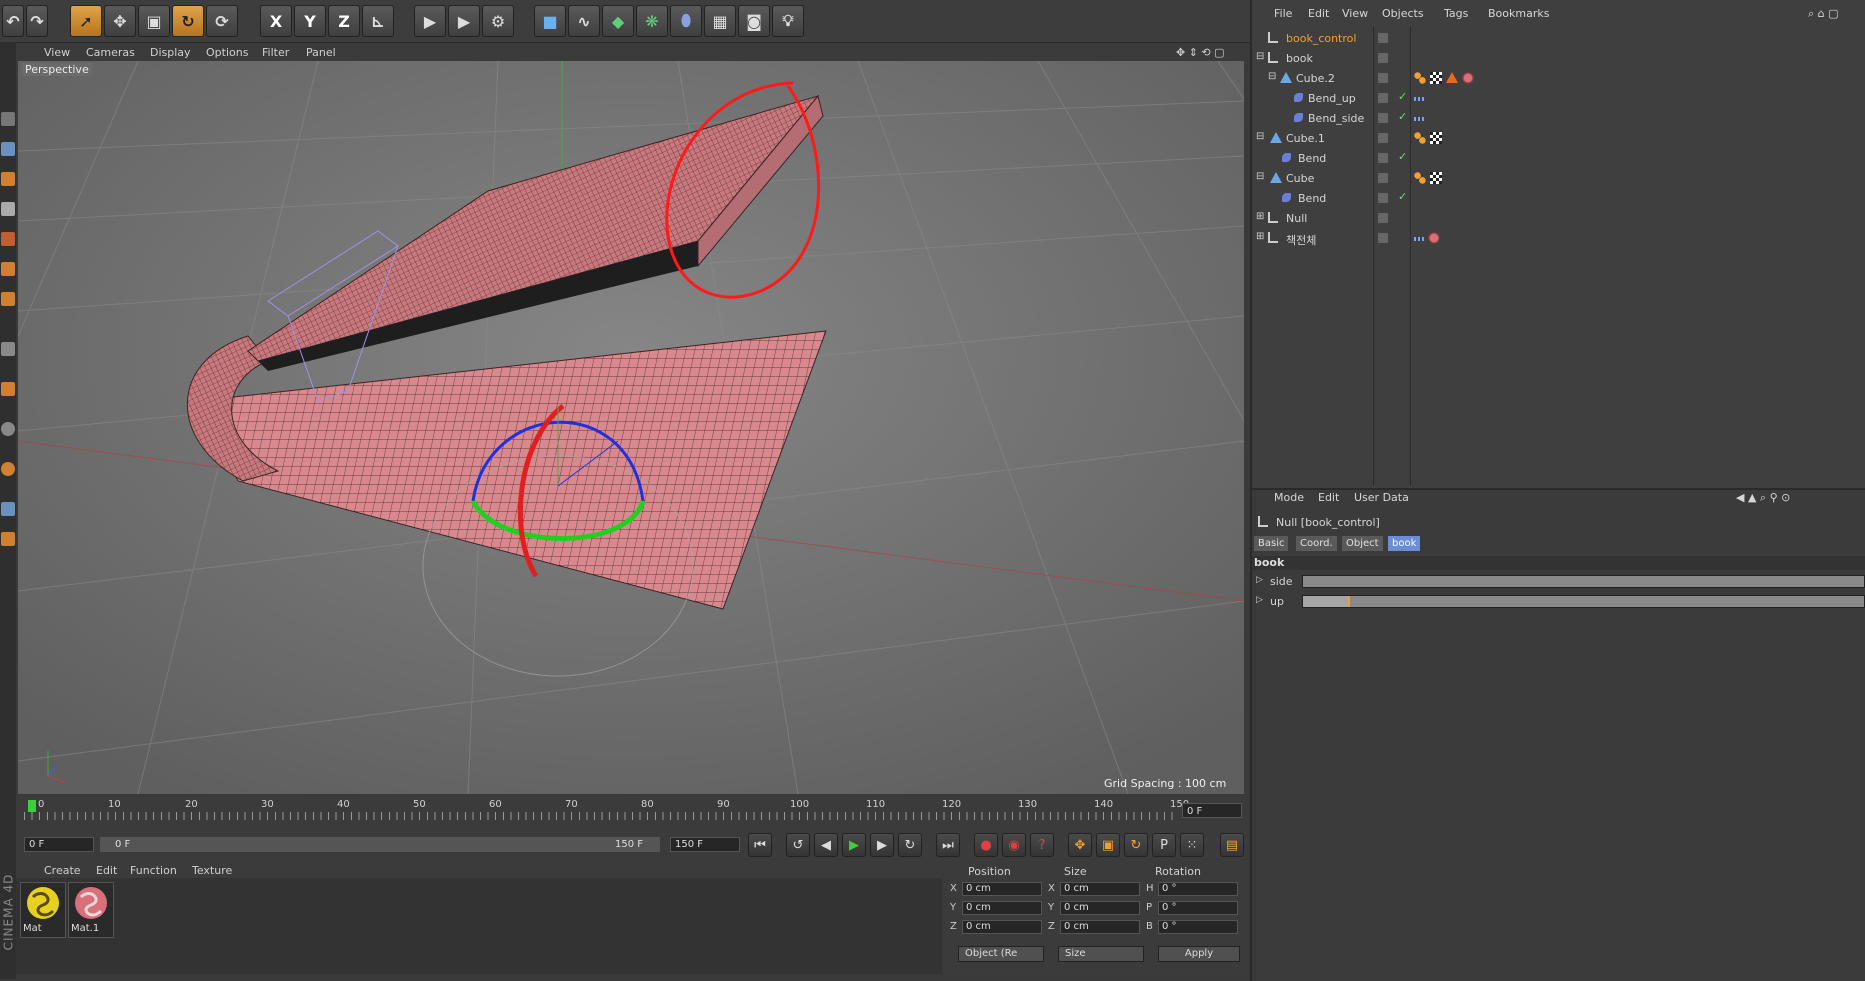  What do you see at coordinates (8, 299) in the screenshot?
I see `axis-mode-icon` at bounding box center [8, 299].